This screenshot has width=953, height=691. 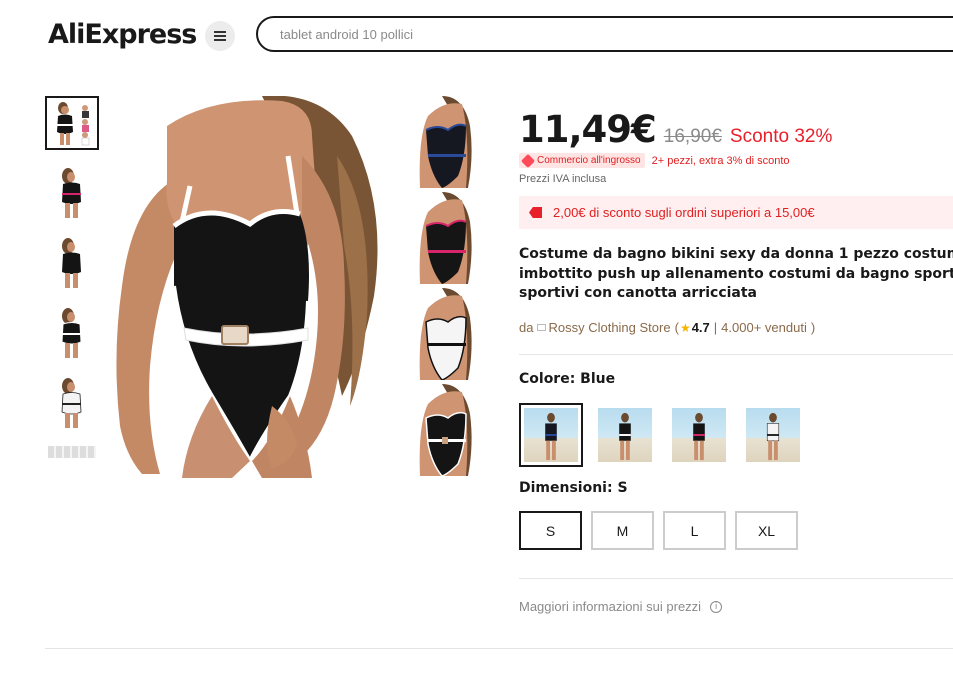 I want to click on logo-text: AliExpress, so click(x=122, y=34).